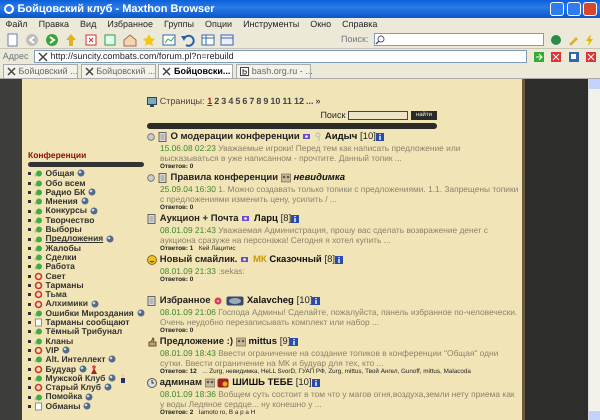  I want to click on menu-item: Файл, so click(17, 25).